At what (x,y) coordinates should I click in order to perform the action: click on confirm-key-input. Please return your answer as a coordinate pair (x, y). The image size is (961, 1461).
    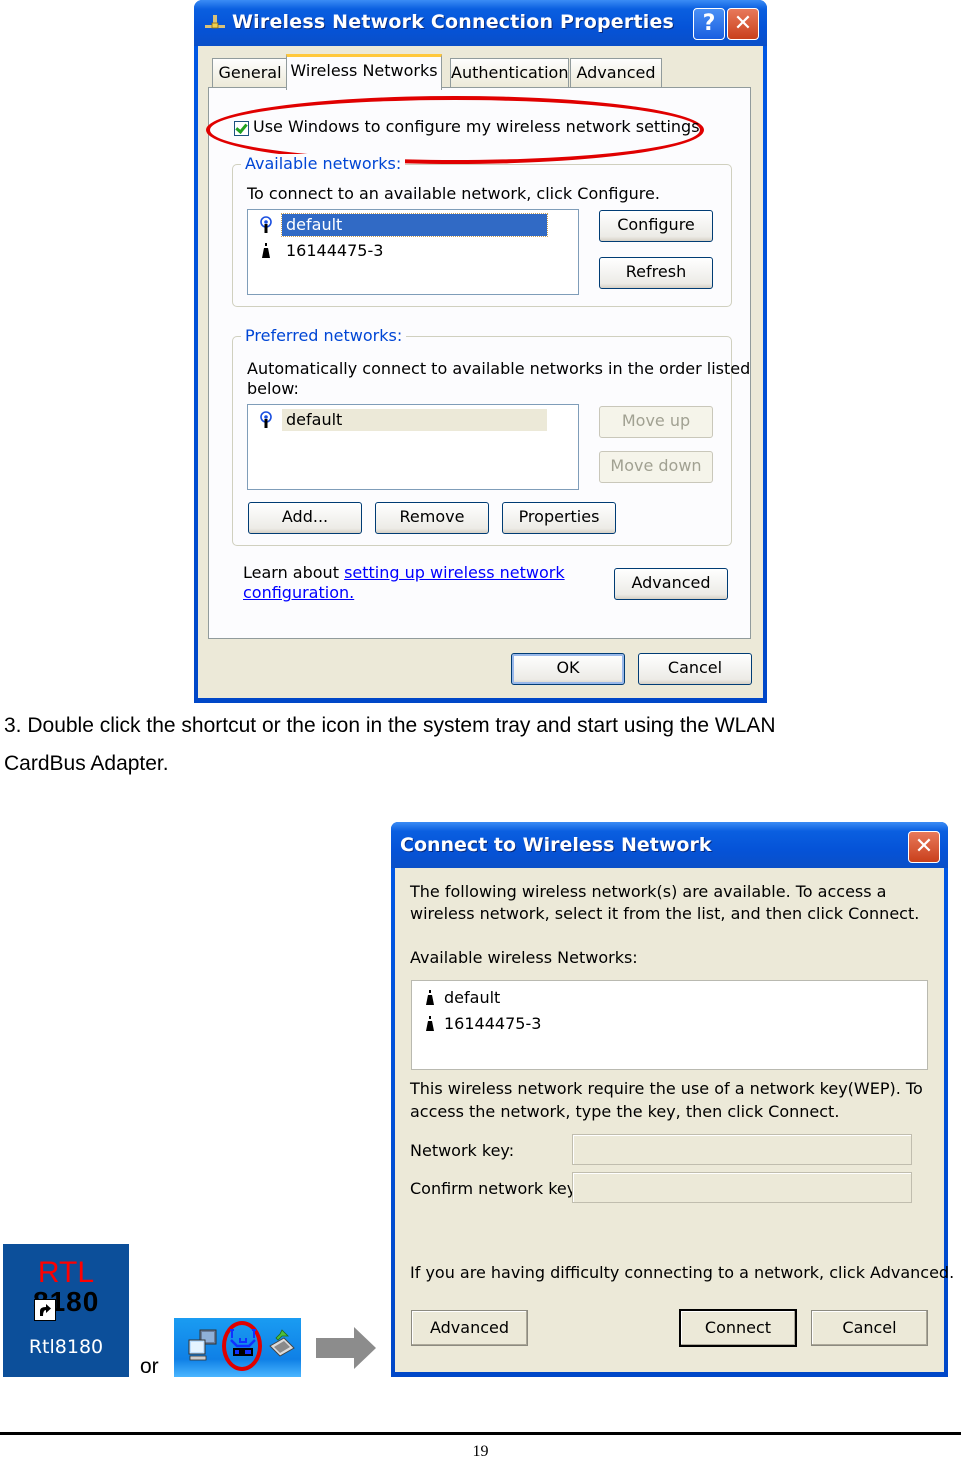
    Looking at the image, I should click on (742, 1187).